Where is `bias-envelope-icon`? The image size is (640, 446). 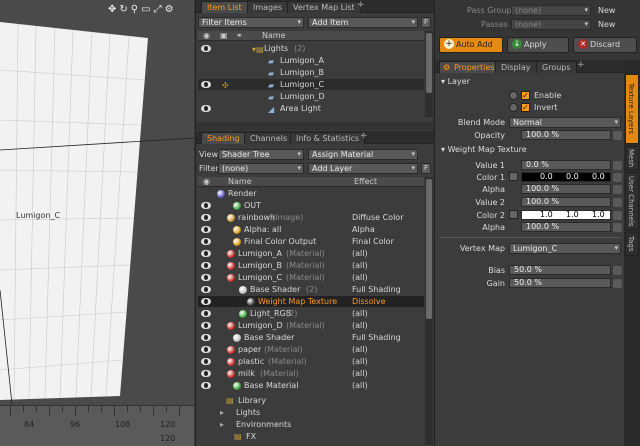 bias-envelope-icon is located at coordinates (617, 270).